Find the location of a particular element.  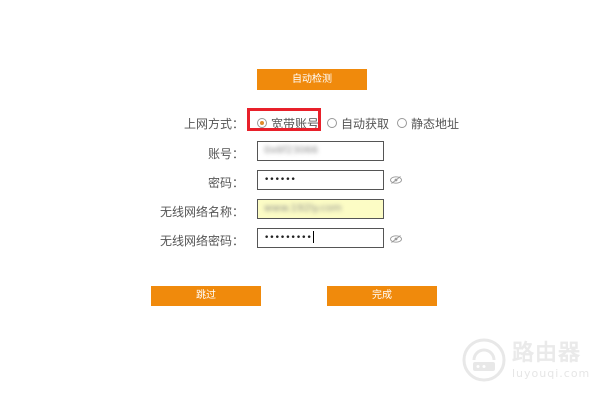

radio-label-auto: 自动获取 is located at coordinates (365, 123).